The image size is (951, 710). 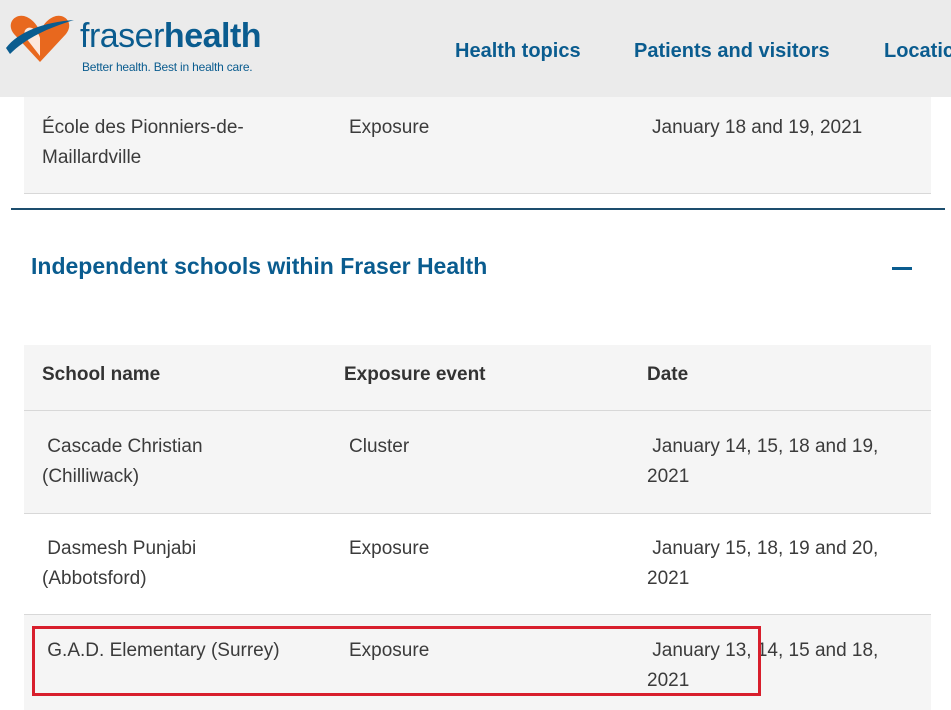 I want to click on table-header-row: School name Exposure event Date, so click(x=477, y=377).